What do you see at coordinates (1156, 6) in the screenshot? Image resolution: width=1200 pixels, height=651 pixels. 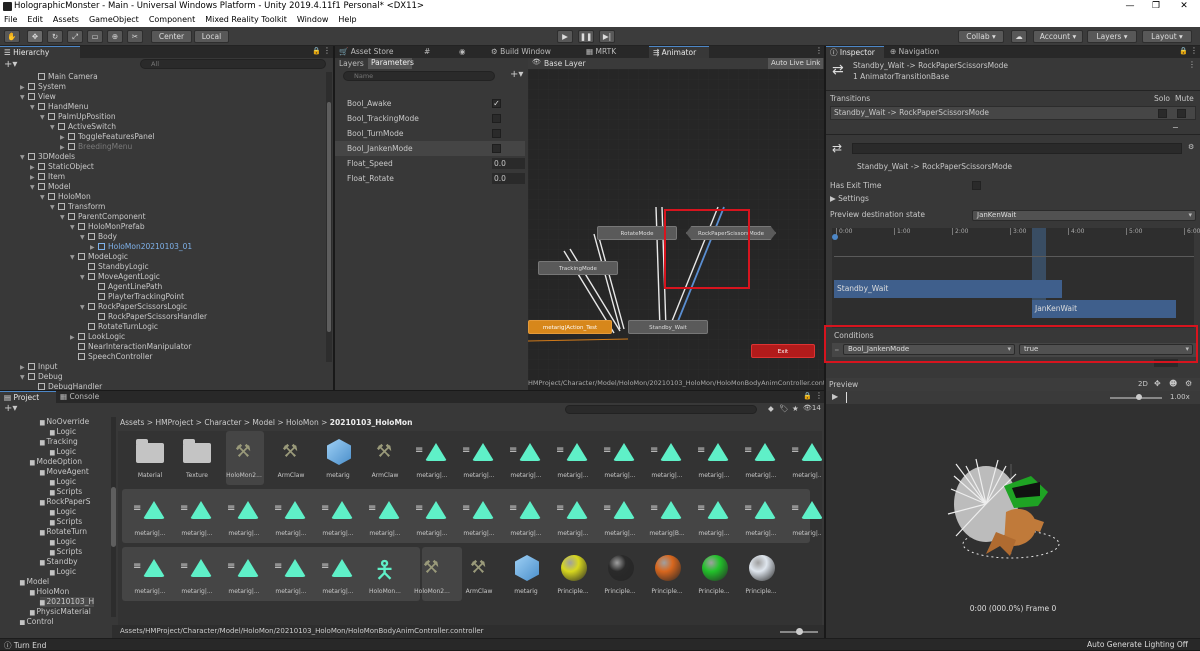 I see `maximize-icon: ❐` at bounding box center [1156, 6].